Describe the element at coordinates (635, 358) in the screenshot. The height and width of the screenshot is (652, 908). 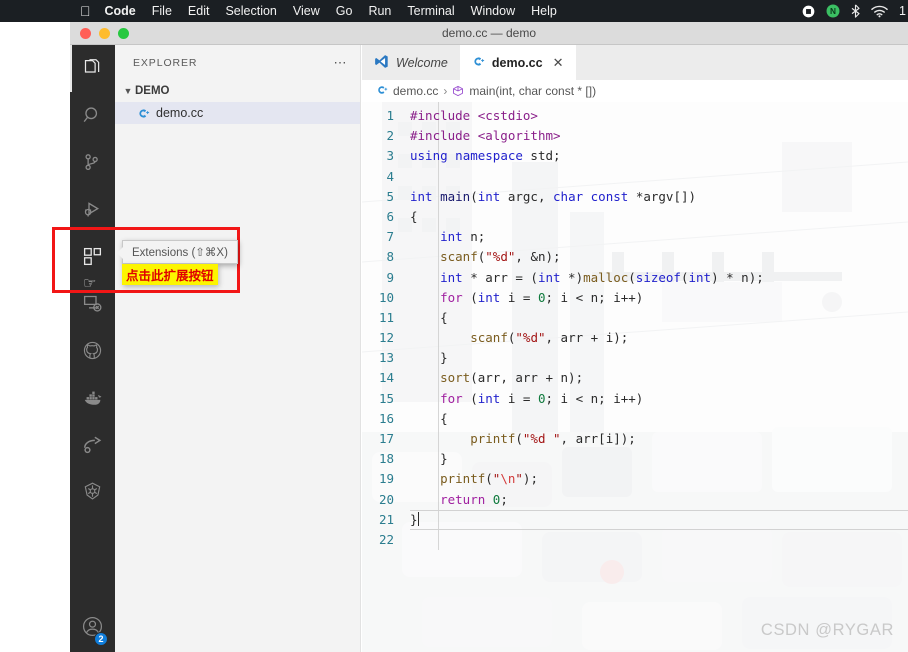
I see `code-line: 13 }` at that location.